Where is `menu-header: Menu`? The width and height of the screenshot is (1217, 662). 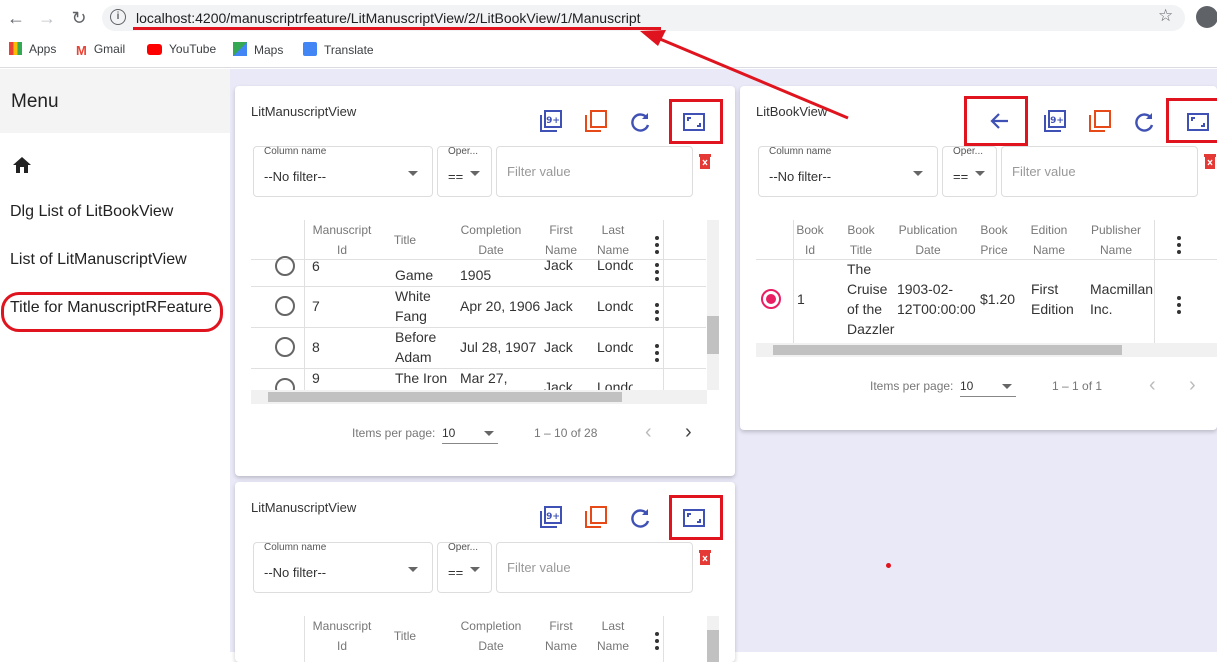
menu-header: Menu is located at coordinates (115, 101).